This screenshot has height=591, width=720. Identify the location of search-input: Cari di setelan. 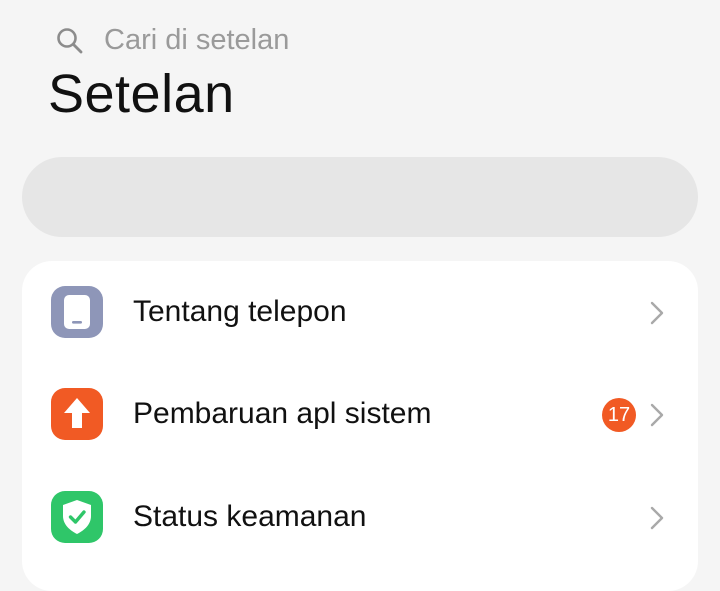
(196, 40).